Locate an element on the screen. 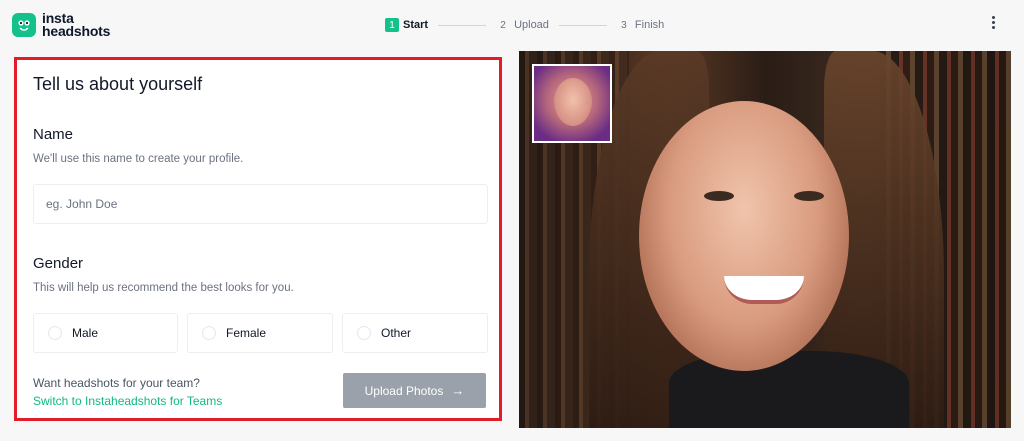  upload-button-label: Upload Photos is located at coordinates (404, 390).